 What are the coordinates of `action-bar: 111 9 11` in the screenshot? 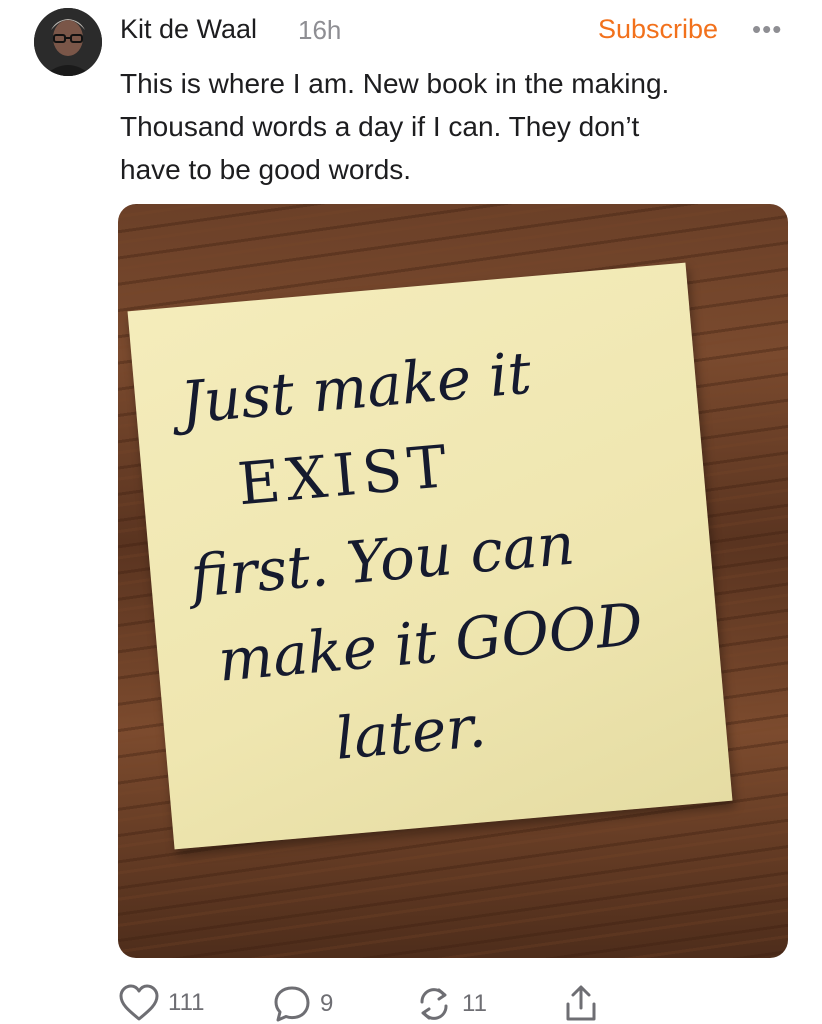 It's located at (411, 1001).